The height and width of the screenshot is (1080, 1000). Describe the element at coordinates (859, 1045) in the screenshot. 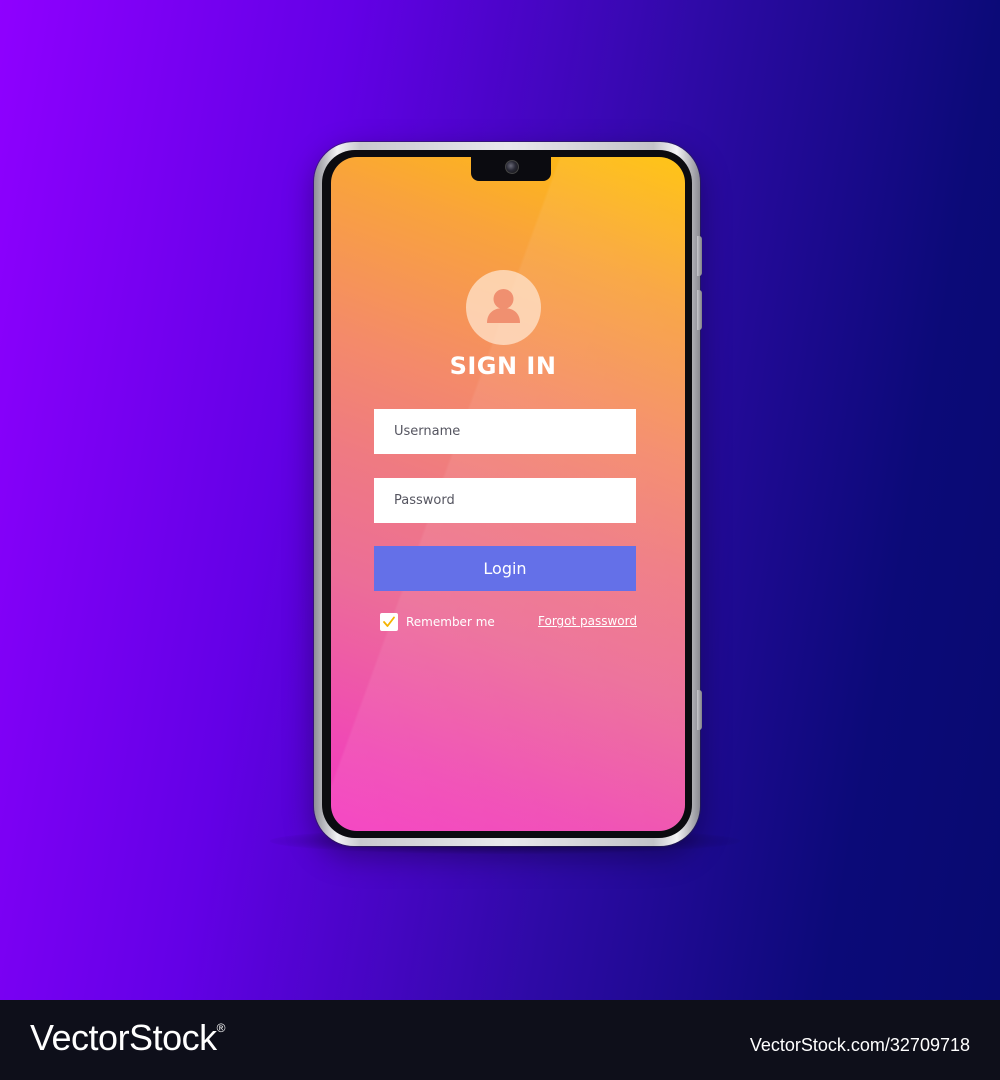

I see `watermark-id: VectorStock.com/32709718` at that location.